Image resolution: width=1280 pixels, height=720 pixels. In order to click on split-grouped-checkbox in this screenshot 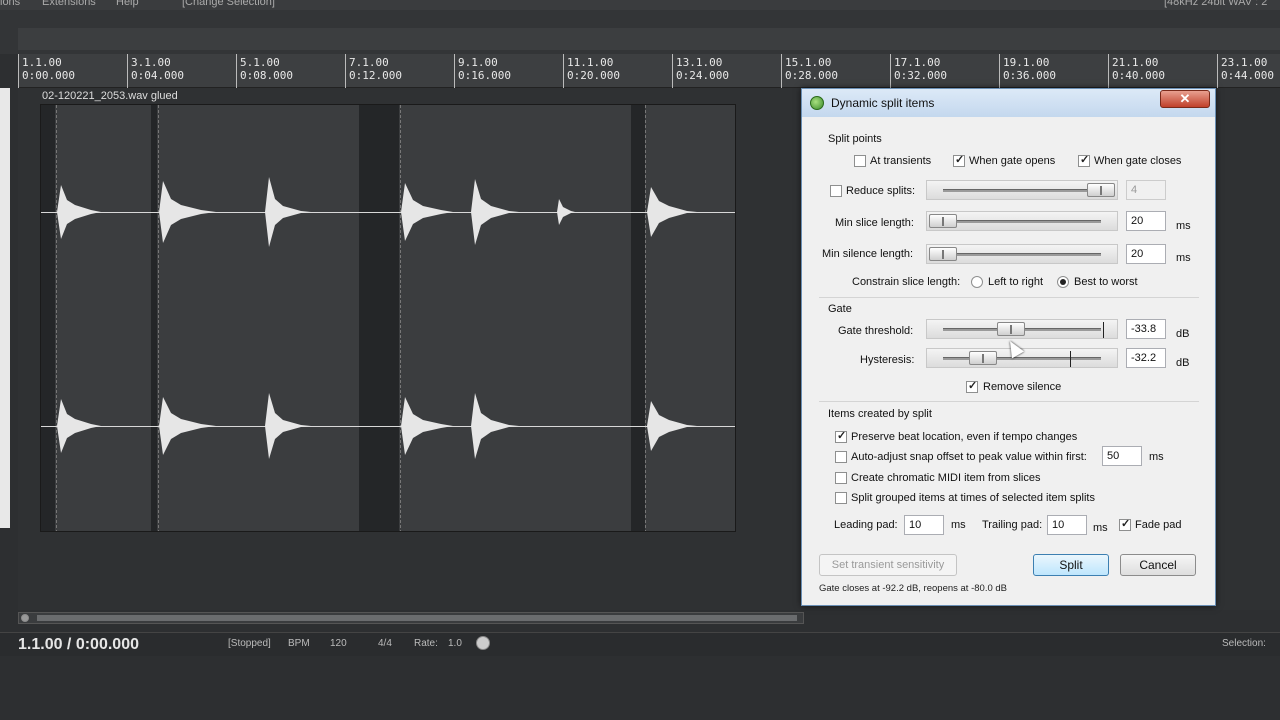, I will do `click(841, 498)`.